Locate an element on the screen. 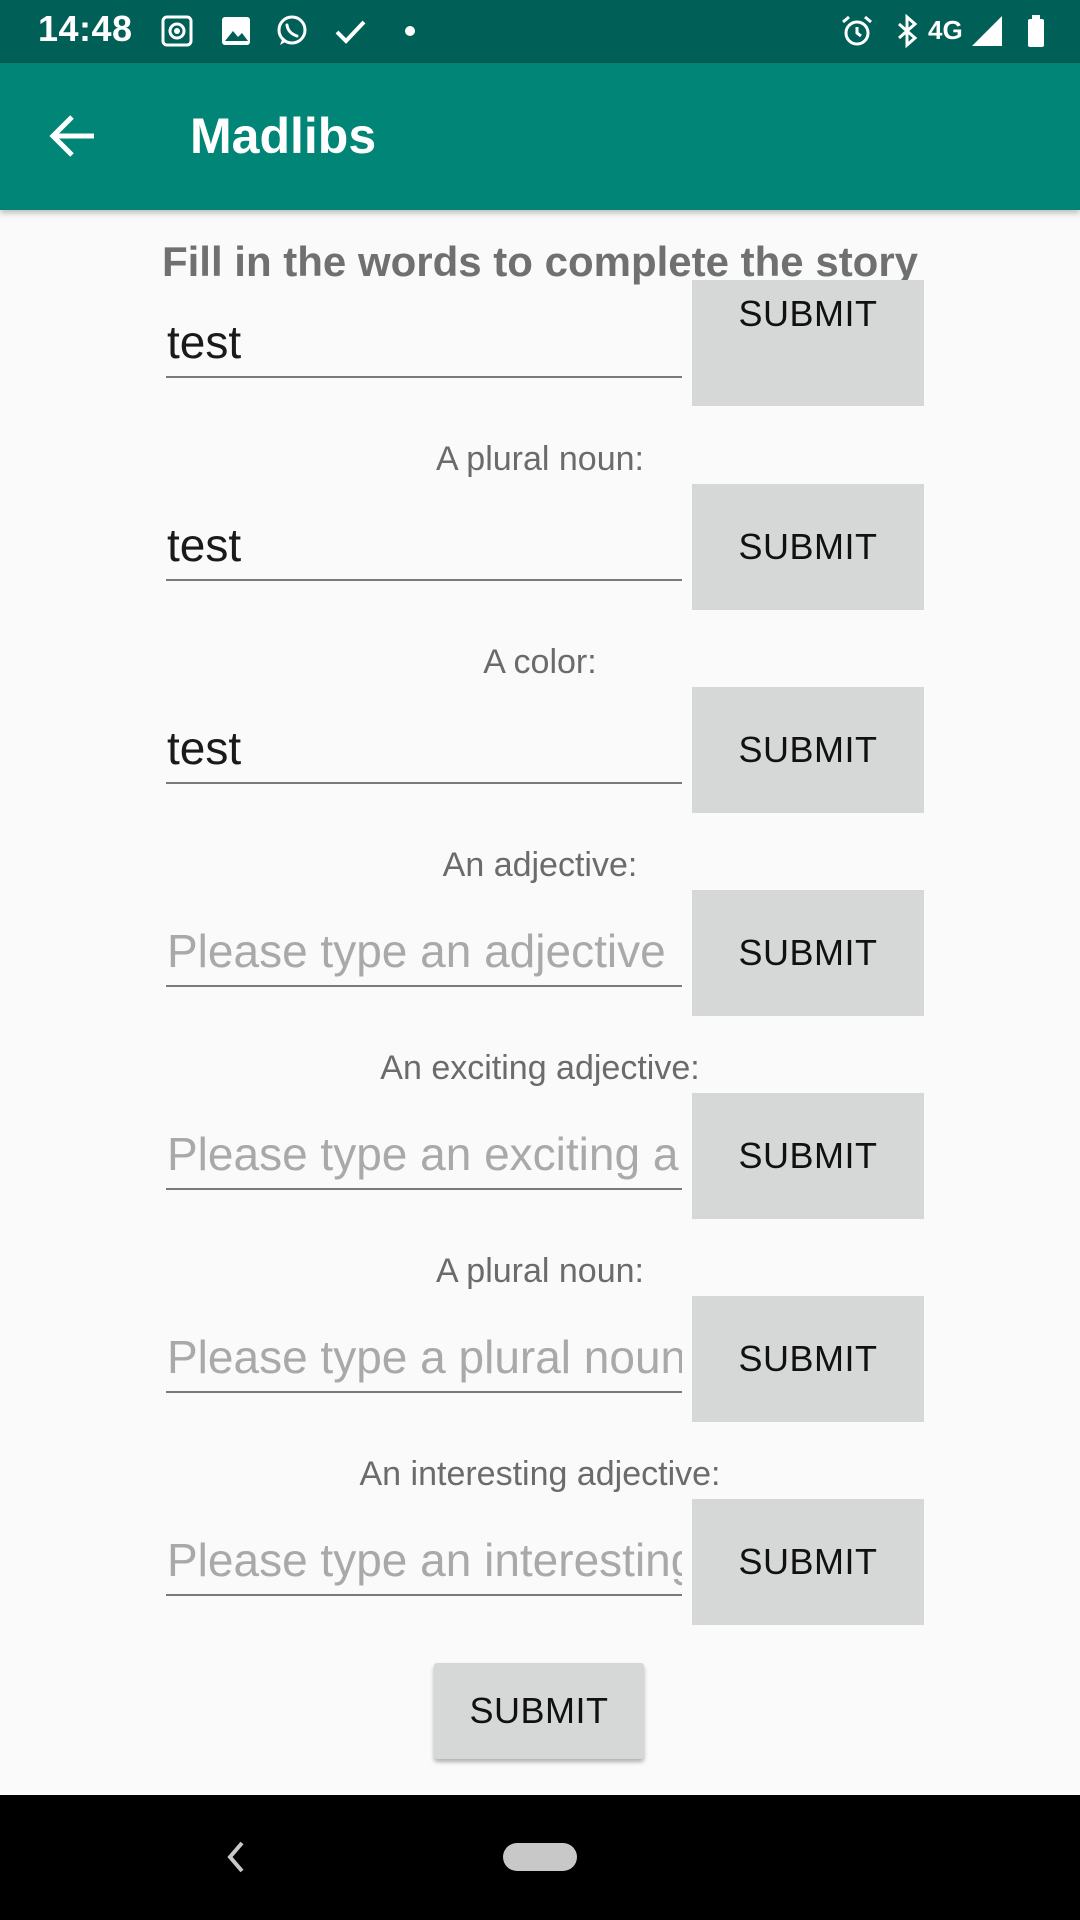 This screenshot has height=1920, width=1080. alarm-icon is located at coordinates (857, 30).